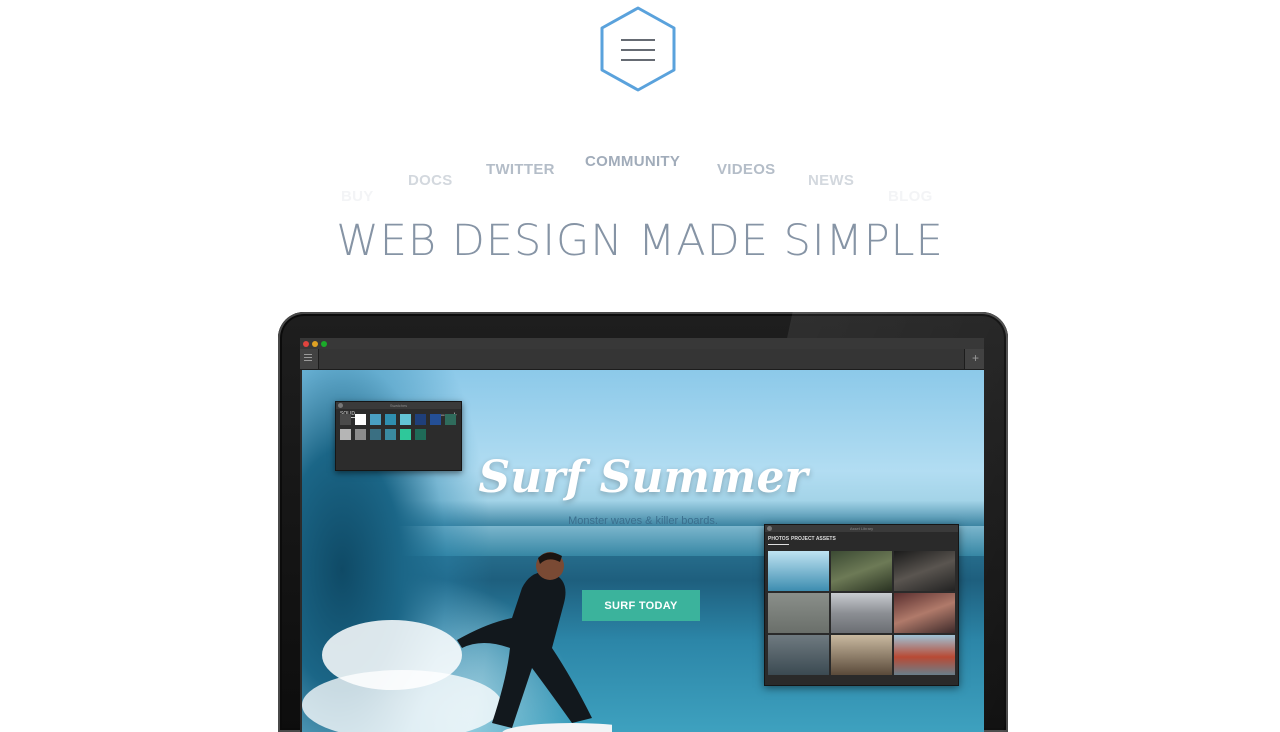 This screenshot has width=1280, height=732. I want to click on swatches-panel-title: Swatches, so click(398, 405).